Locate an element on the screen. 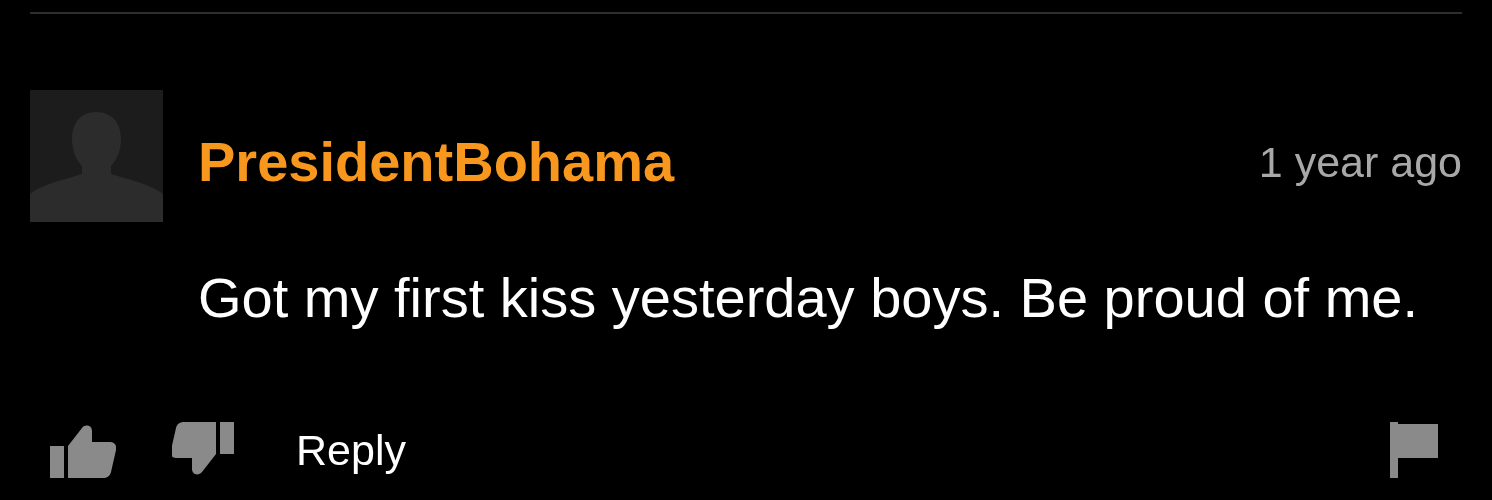 This screenshot has width=1492, height=500. reply-button: Reply is located at coordinates (351, 450).